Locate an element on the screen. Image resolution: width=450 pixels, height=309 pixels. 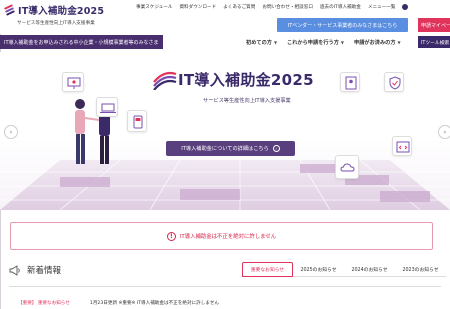
site-logo: IT導入補助金2025 is located at coordinates (54, 10).